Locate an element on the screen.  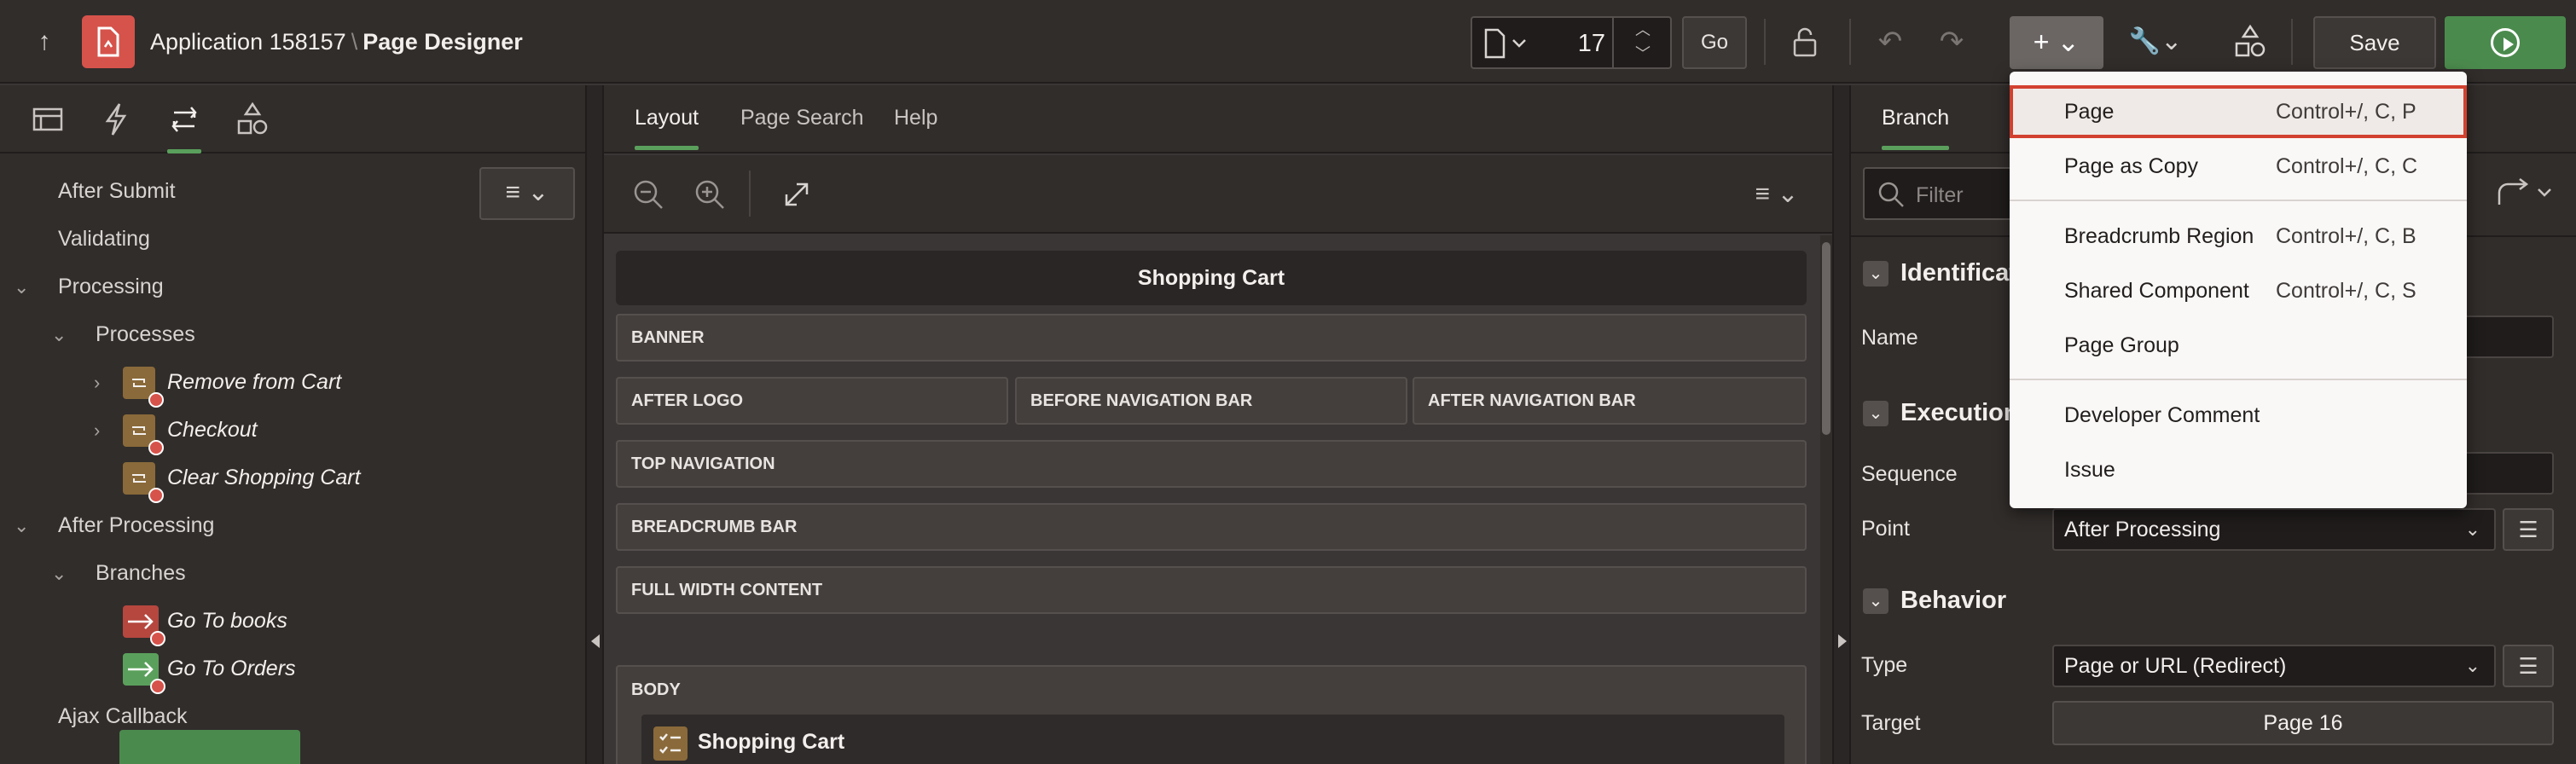
target-link-button: Page 16 is located at coordinates (2303, 723).